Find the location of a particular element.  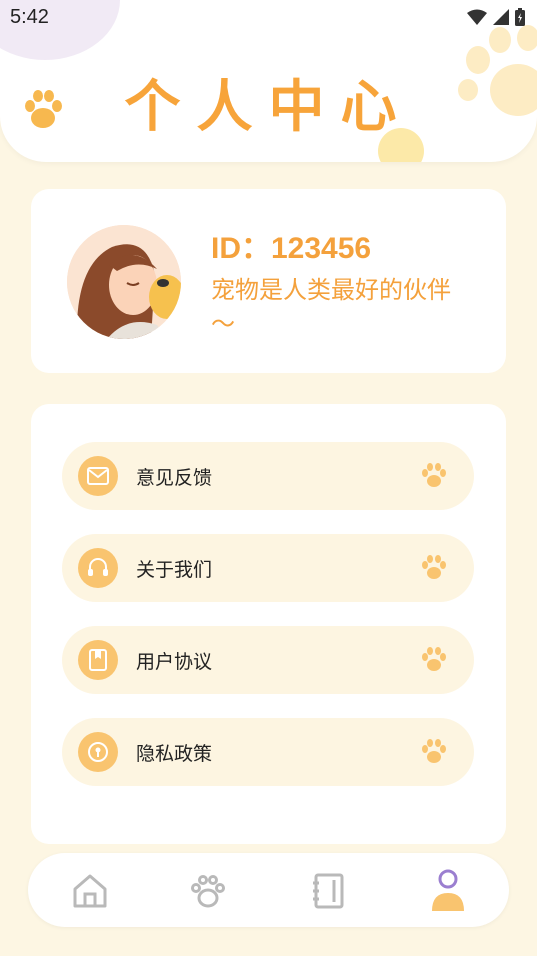

menu-item-about: 关于我们 is located at coordinates (268, 568).